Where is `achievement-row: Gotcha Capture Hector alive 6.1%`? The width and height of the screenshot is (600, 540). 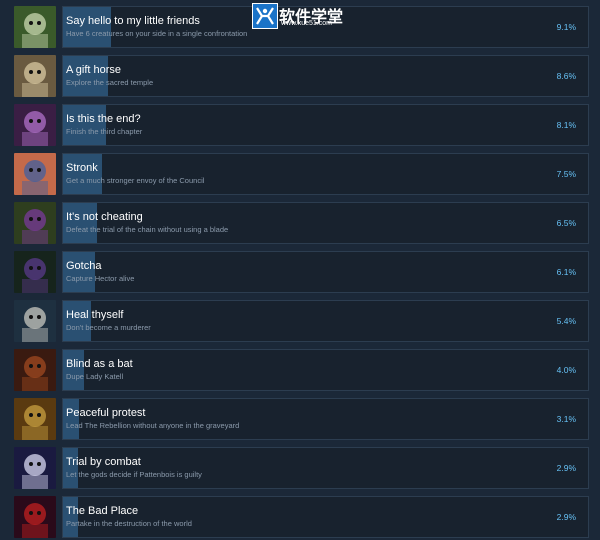
achievement-row: Gotcha Capture Hector alive 6.1% is located at coordinates (301, 272).